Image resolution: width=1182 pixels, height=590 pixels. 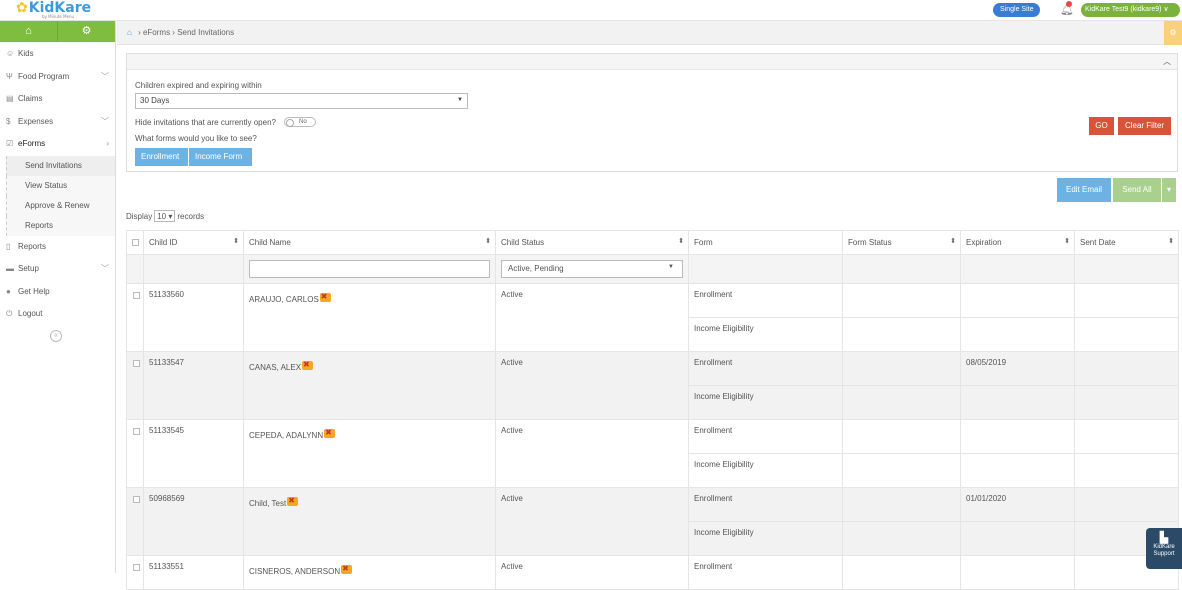 I want to click on sidebar-sub-send-invitations: Send Invitations, so click(x=60, y=165).